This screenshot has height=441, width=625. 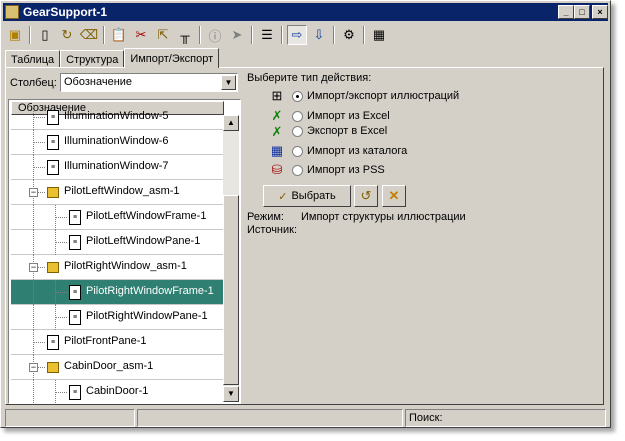 I want to click on tree-row: − PilotLeftWindow_asm-1, so click(x=117, y=192).